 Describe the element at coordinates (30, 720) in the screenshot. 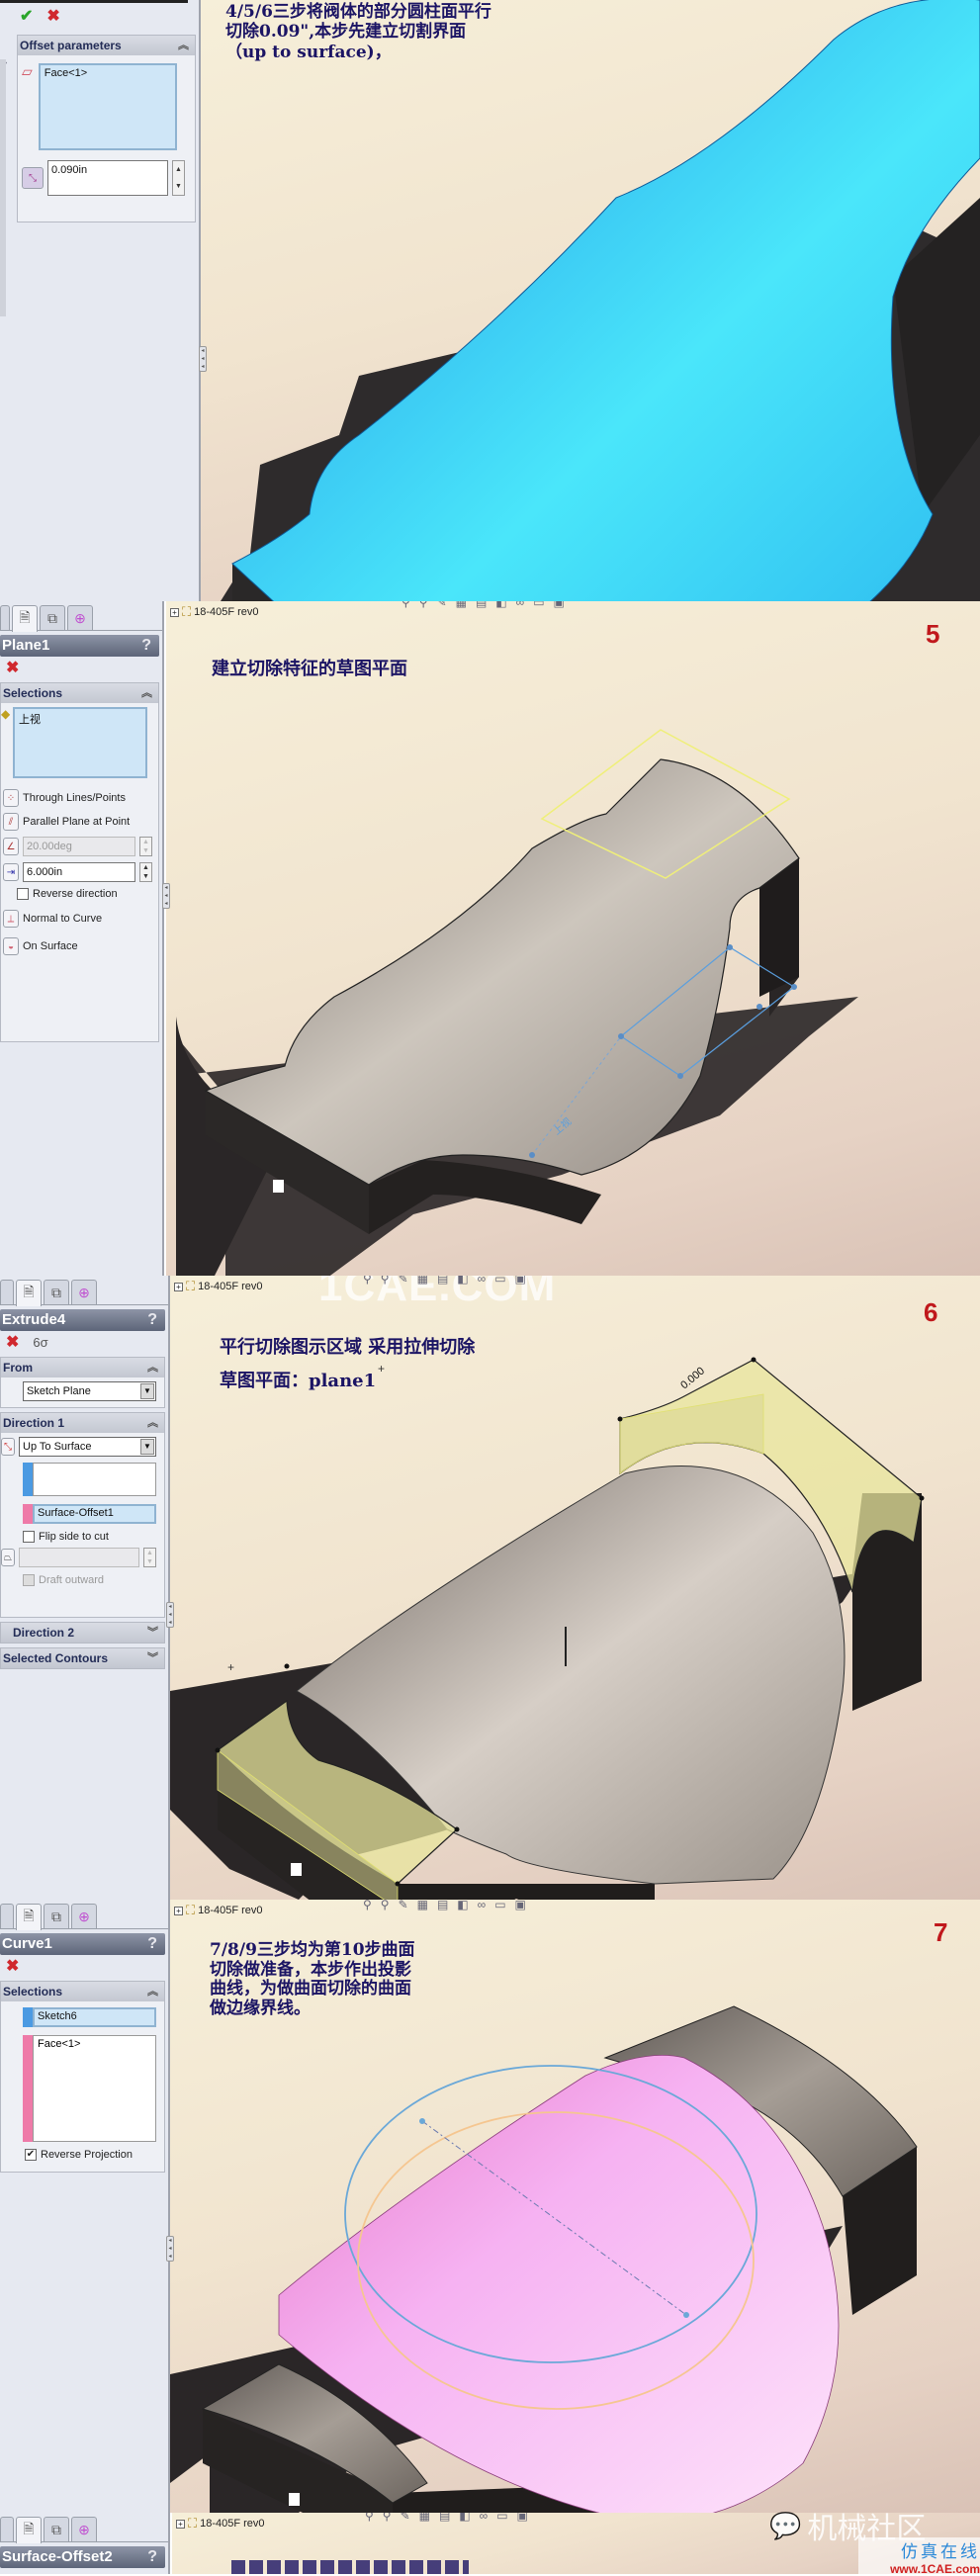

I see `reference-item: 上视` at that location.